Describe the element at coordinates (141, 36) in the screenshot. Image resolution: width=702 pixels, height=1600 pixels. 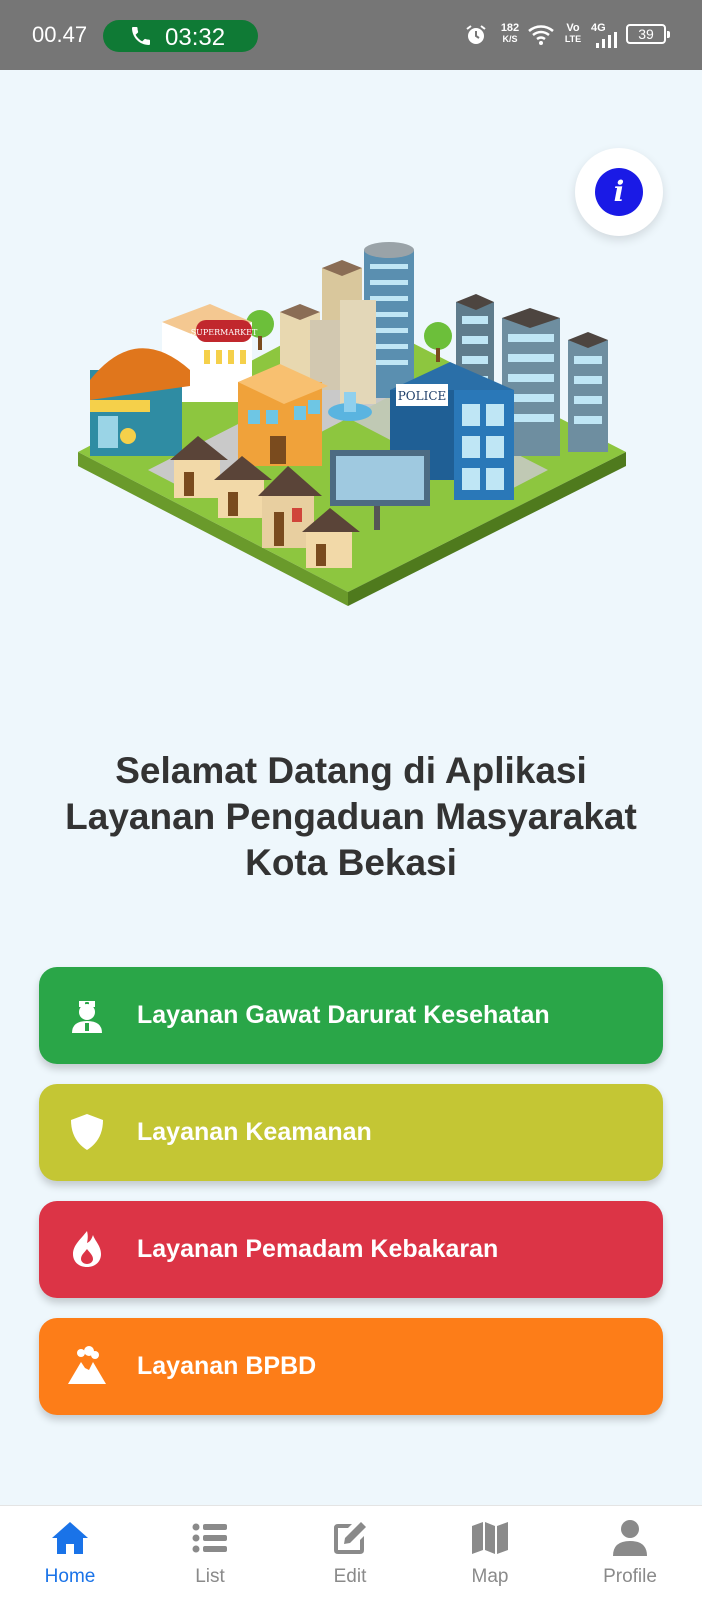
I see `phone-icon` at that location.